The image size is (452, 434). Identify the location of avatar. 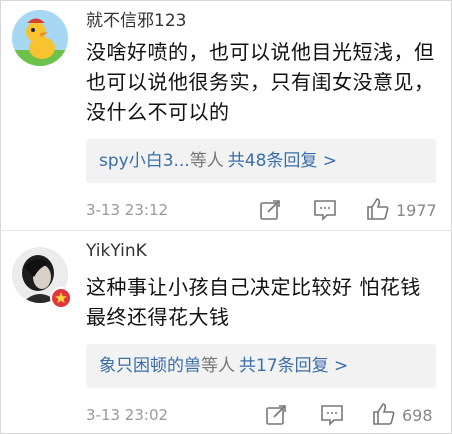
(40, 38).